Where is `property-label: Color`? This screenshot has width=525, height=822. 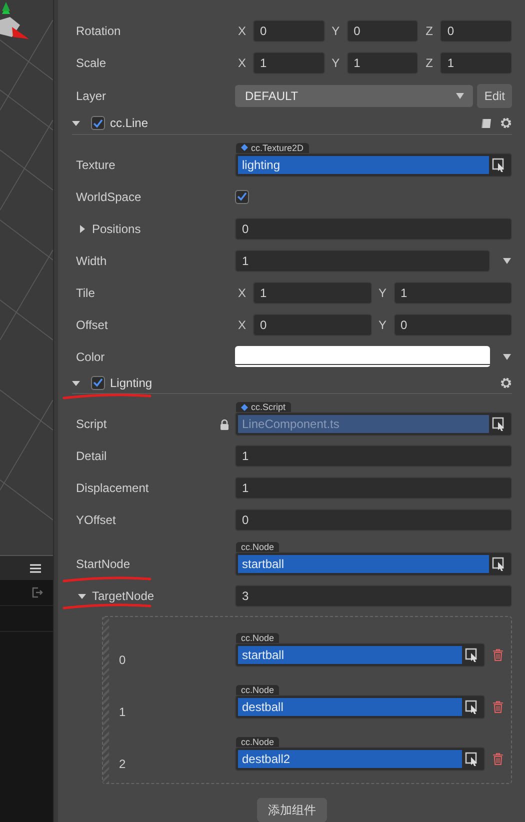
property-label: Color is located at coordinates (90, 357).